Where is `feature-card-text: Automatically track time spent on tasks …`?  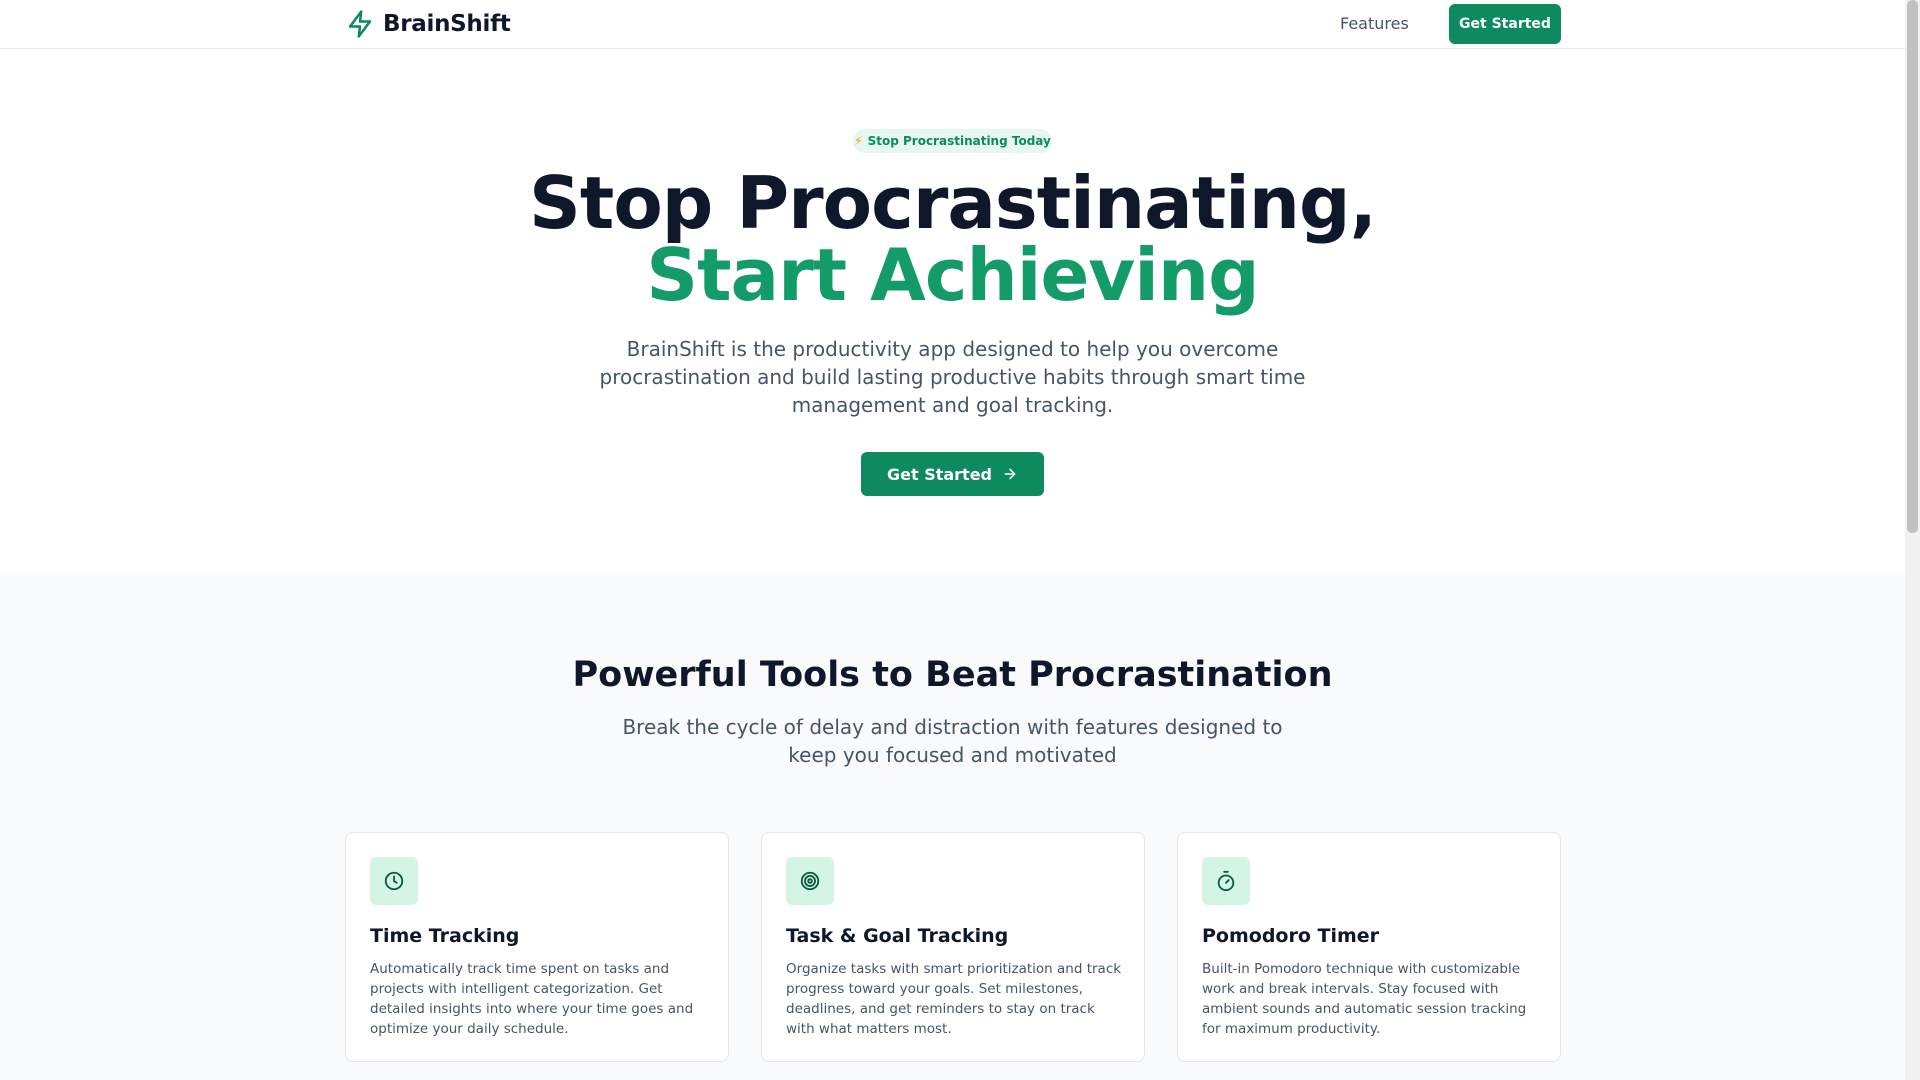
feature-card-text: Automatically track time spent on tasks … is located at coordinates (532, 999).